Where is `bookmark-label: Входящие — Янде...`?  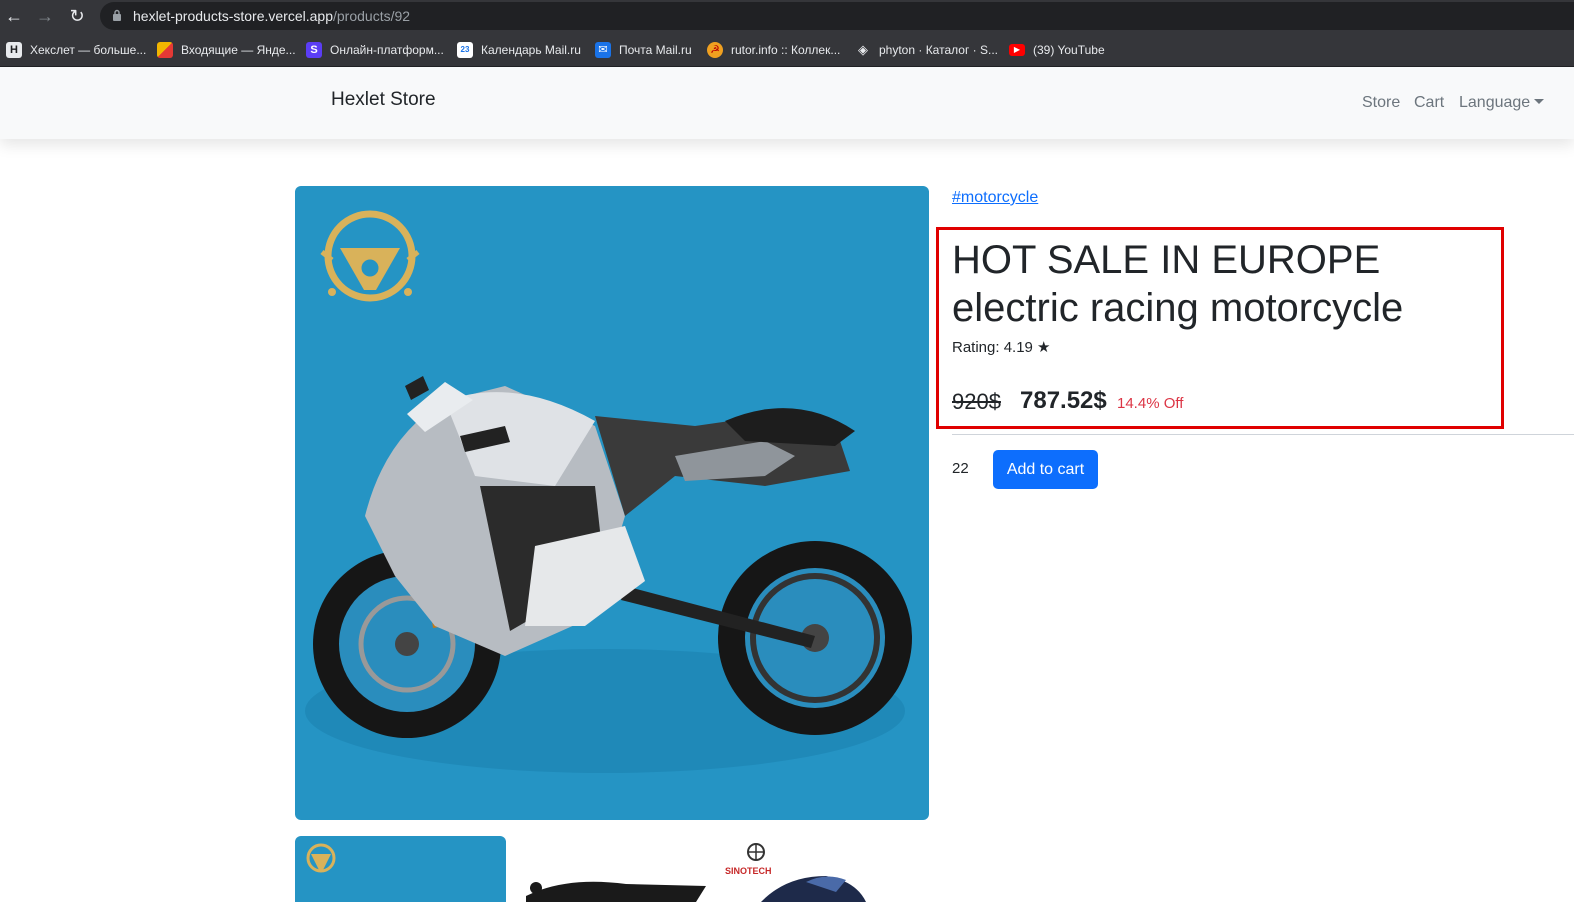
bookmark-label: Входящие — Янде... is located at coordinates (238, 50).